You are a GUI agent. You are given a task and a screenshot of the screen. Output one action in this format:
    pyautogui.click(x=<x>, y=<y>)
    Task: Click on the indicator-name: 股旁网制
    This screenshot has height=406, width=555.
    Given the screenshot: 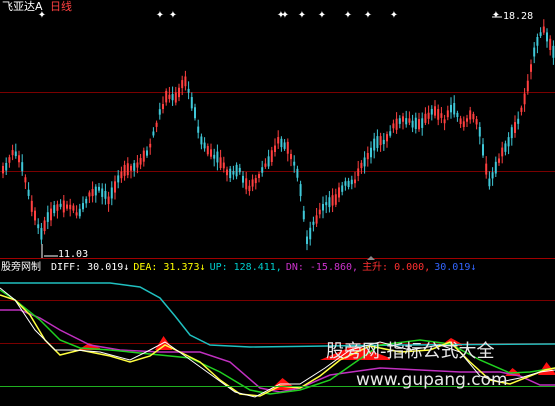 What is the action you would take?
    pyautogui.click(x=21, y=267)
    